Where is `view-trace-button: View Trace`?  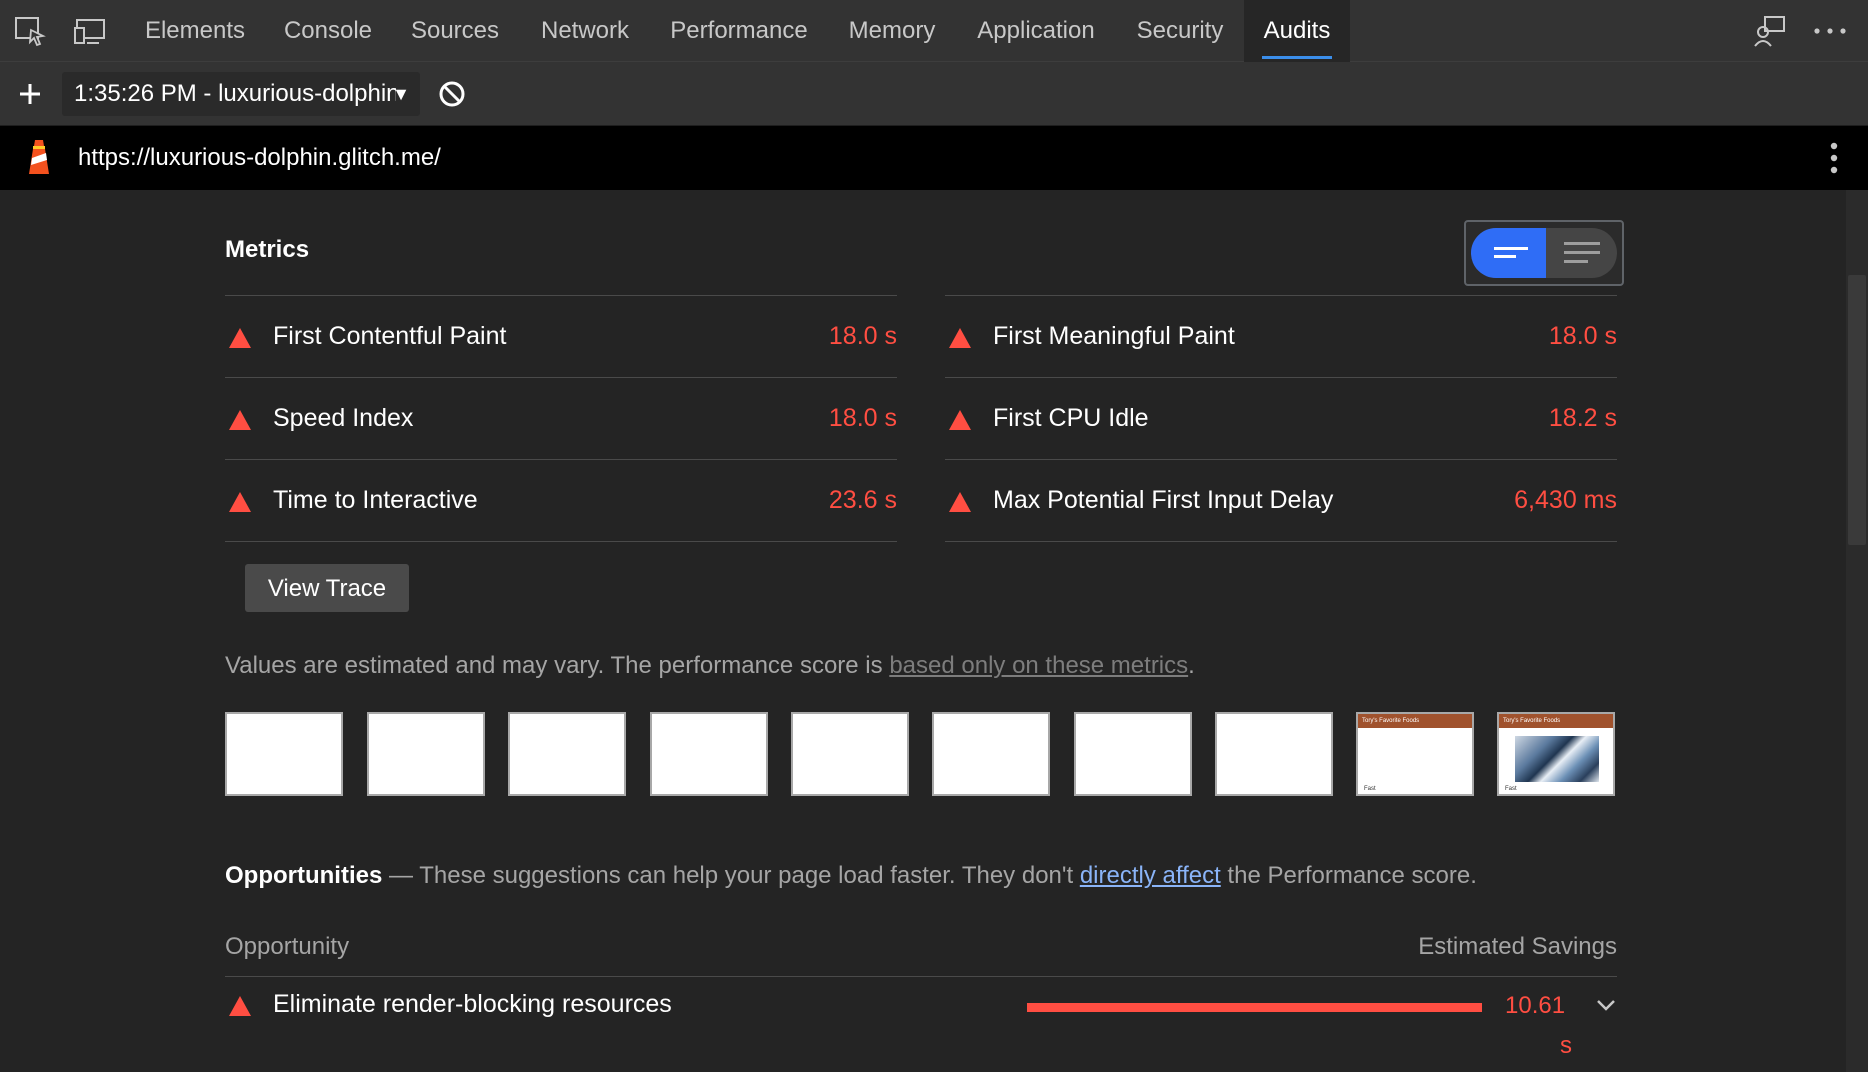 view-trace-button: View Trace is located at coordinates (327, 588).